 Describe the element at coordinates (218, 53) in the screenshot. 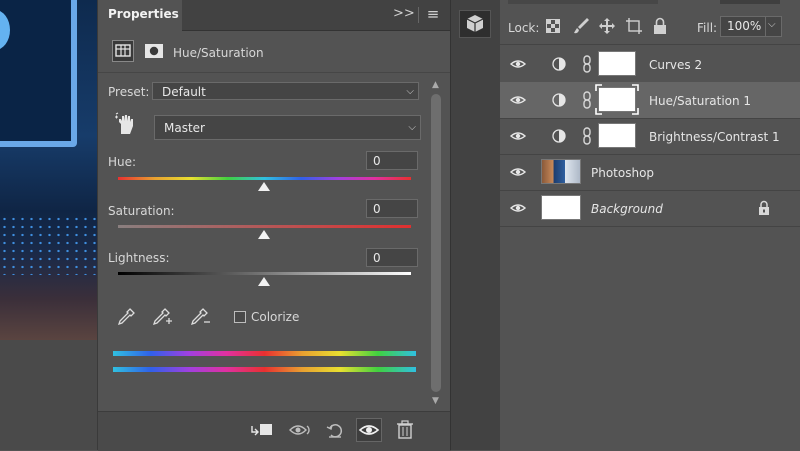

I see `adjustment-title: Hue/Saturation` at that location.